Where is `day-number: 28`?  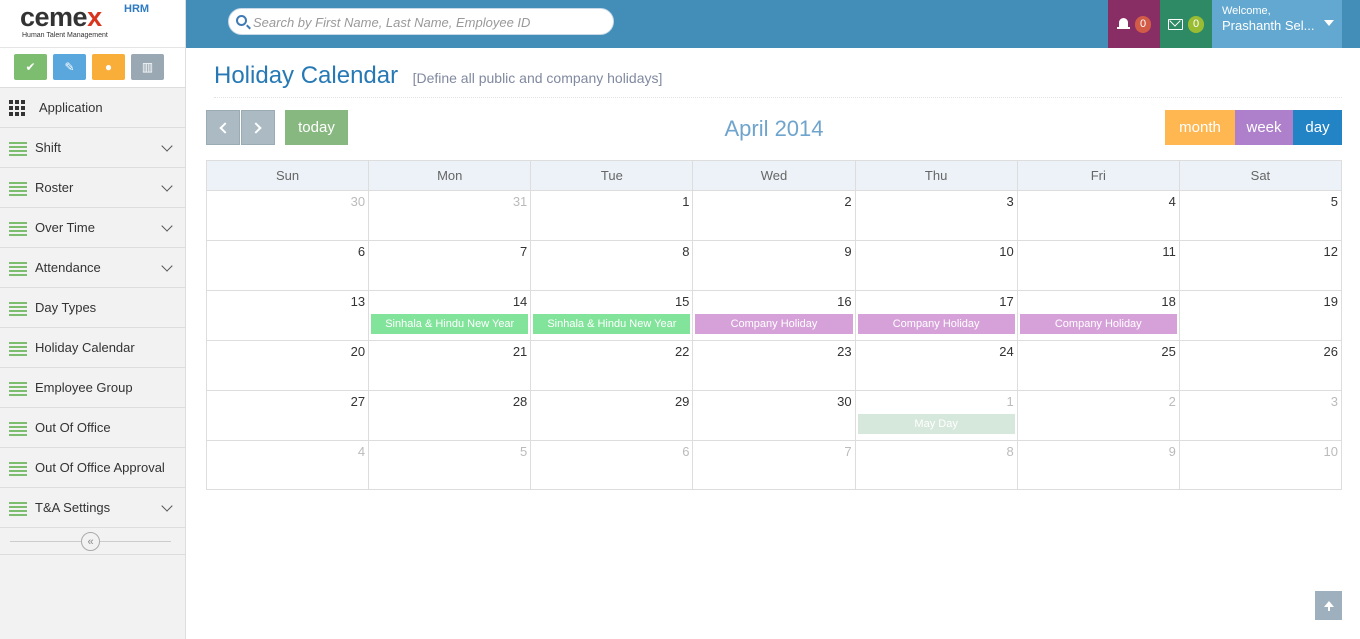 day-number: 28 is located at coordinates (520, 401).